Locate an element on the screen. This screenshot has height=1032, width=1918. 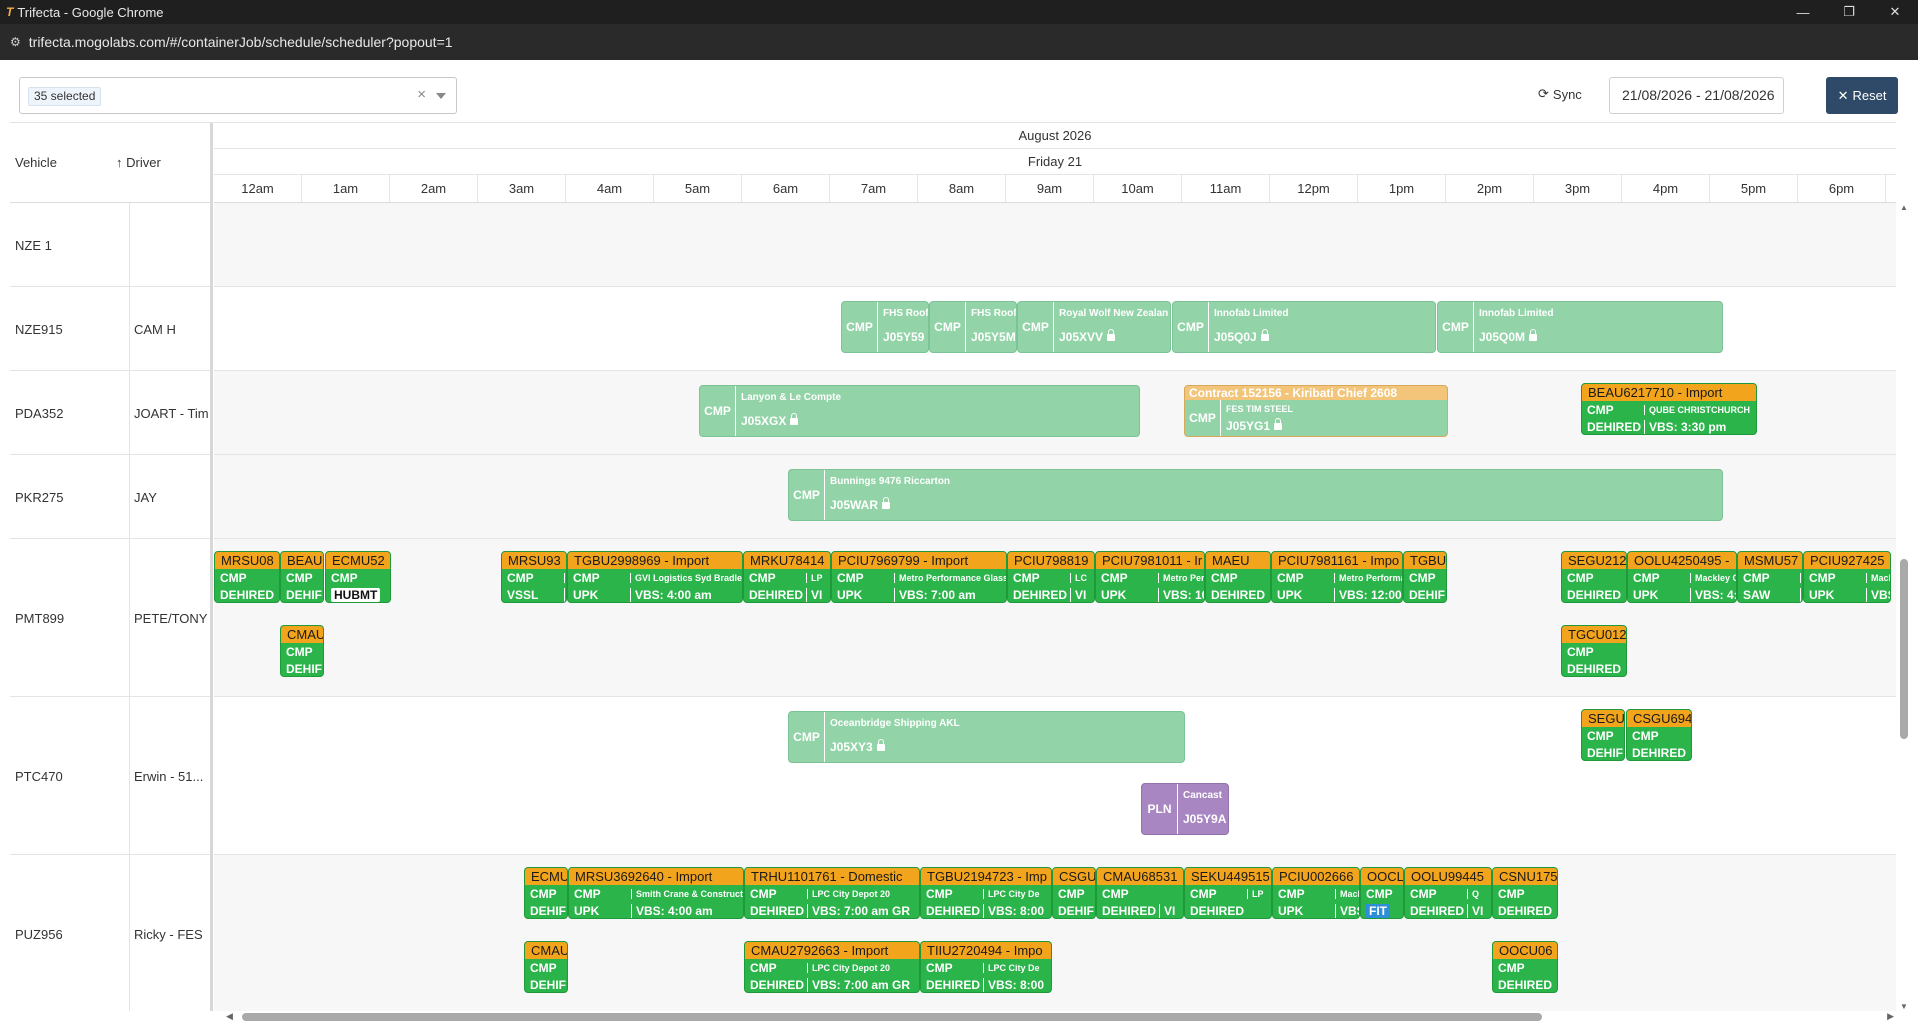
planned-event: PLN Cancast J05Y9A is located at coordinates (1185, 809).